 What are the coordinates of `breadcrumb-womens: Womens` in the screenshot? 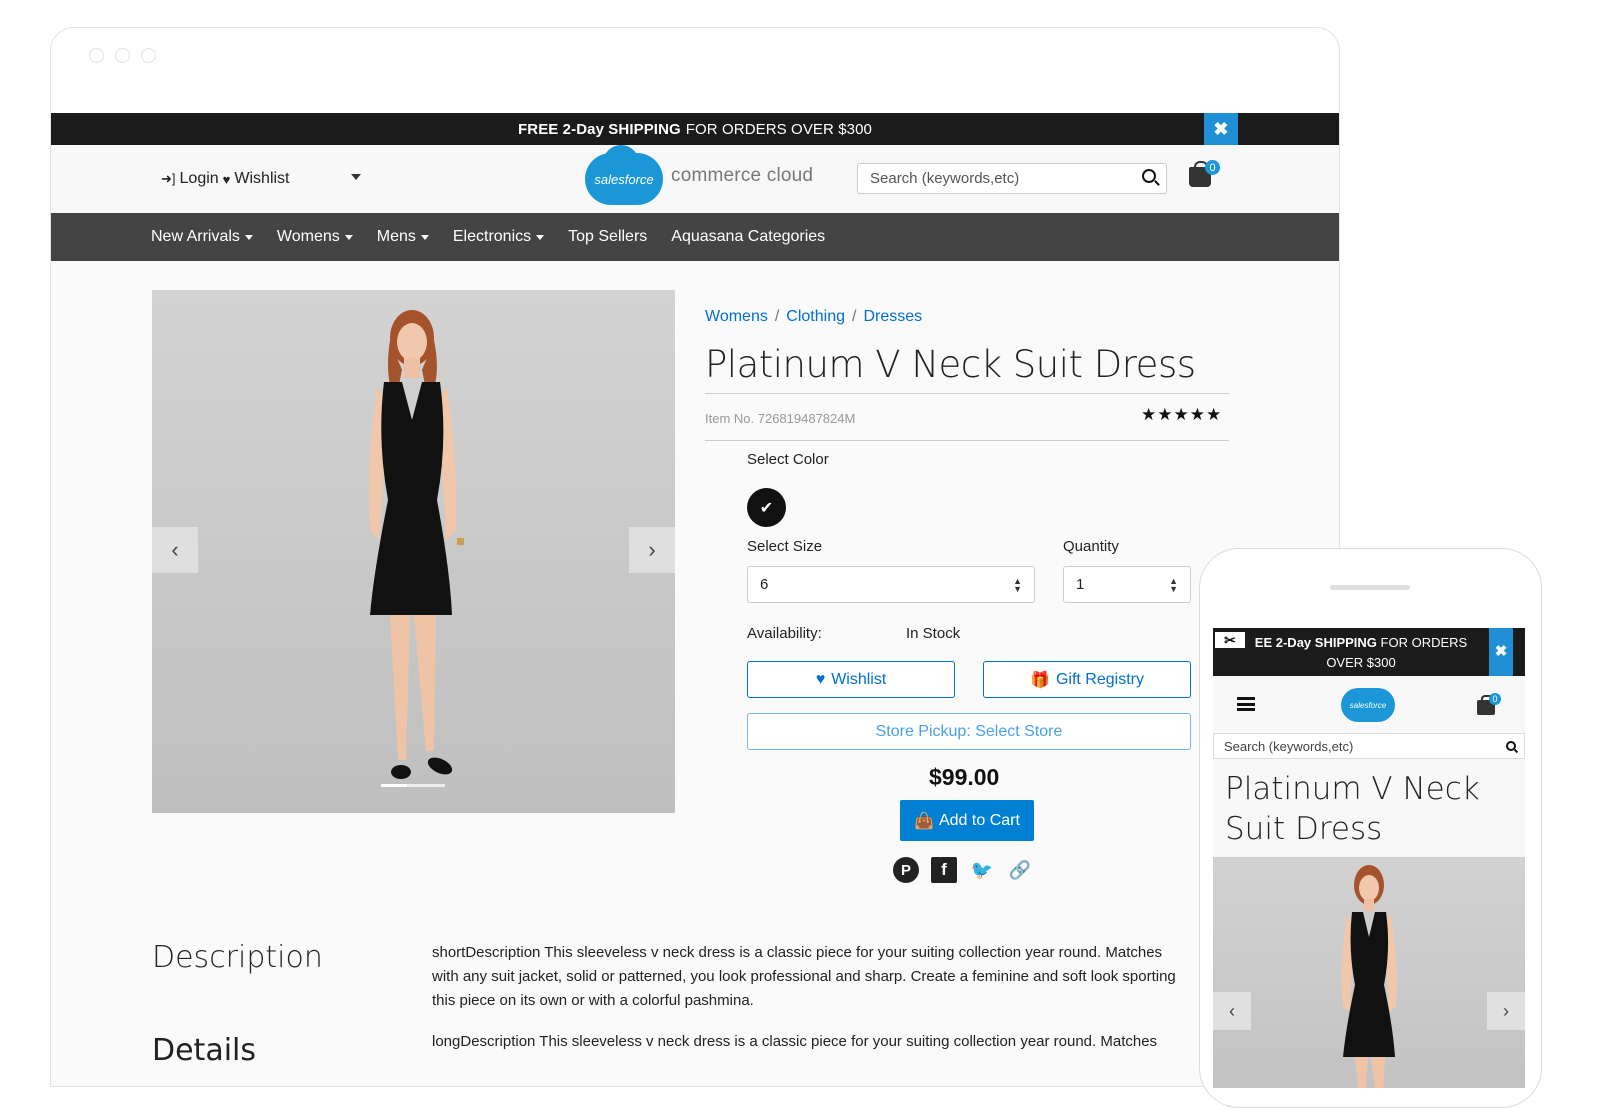 It's located at (736, 316).